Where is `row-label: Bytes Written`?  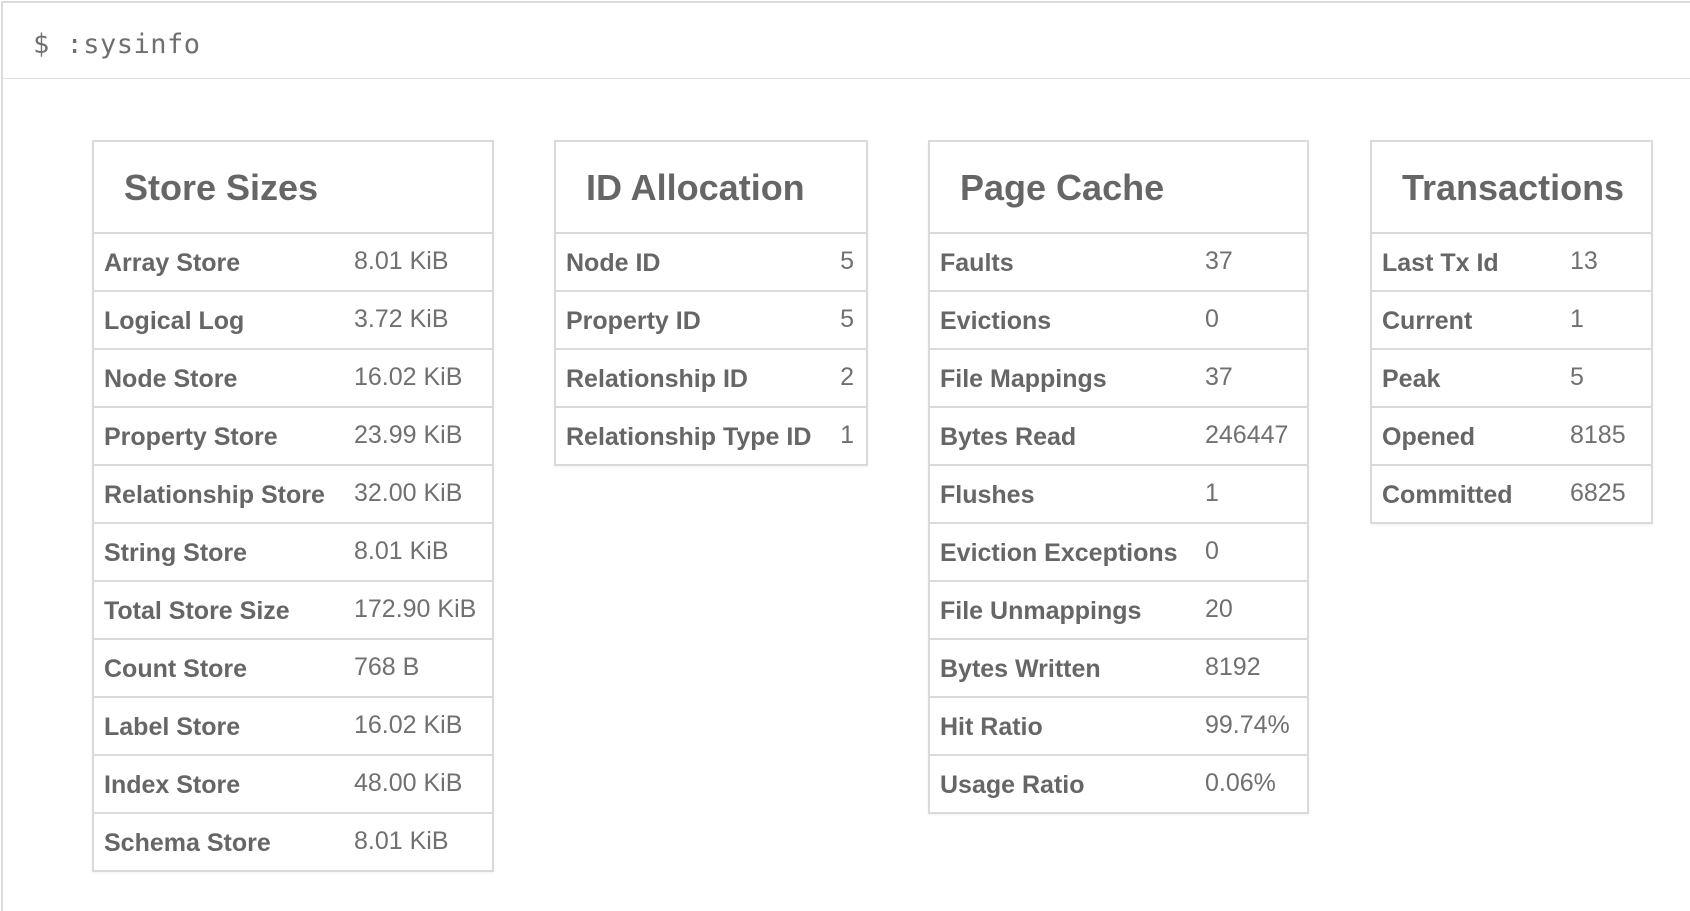
row-label: Bytes Written is located at coordinates (1020, 669).